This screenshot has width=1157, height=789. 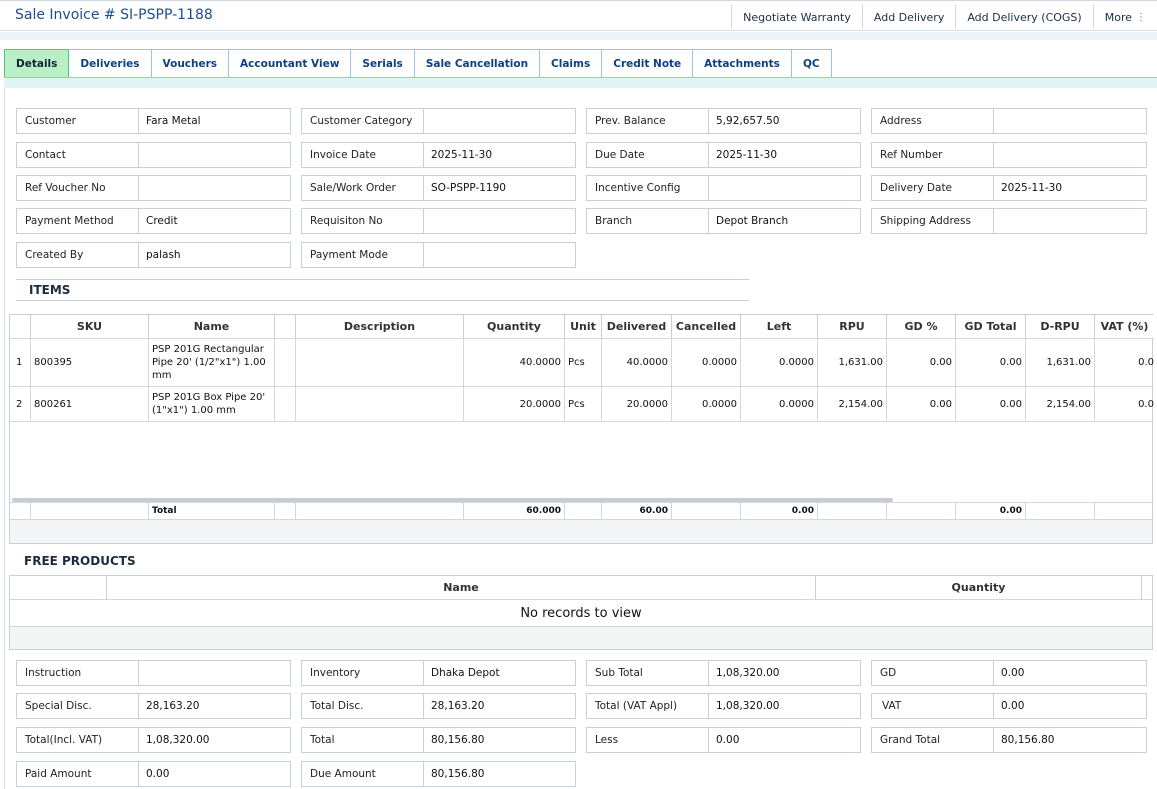 What do you see at coordinates (110, 63) in the screenshot?
I see `tab-deliveries: Deliveries` at bounding box center [110, 63].